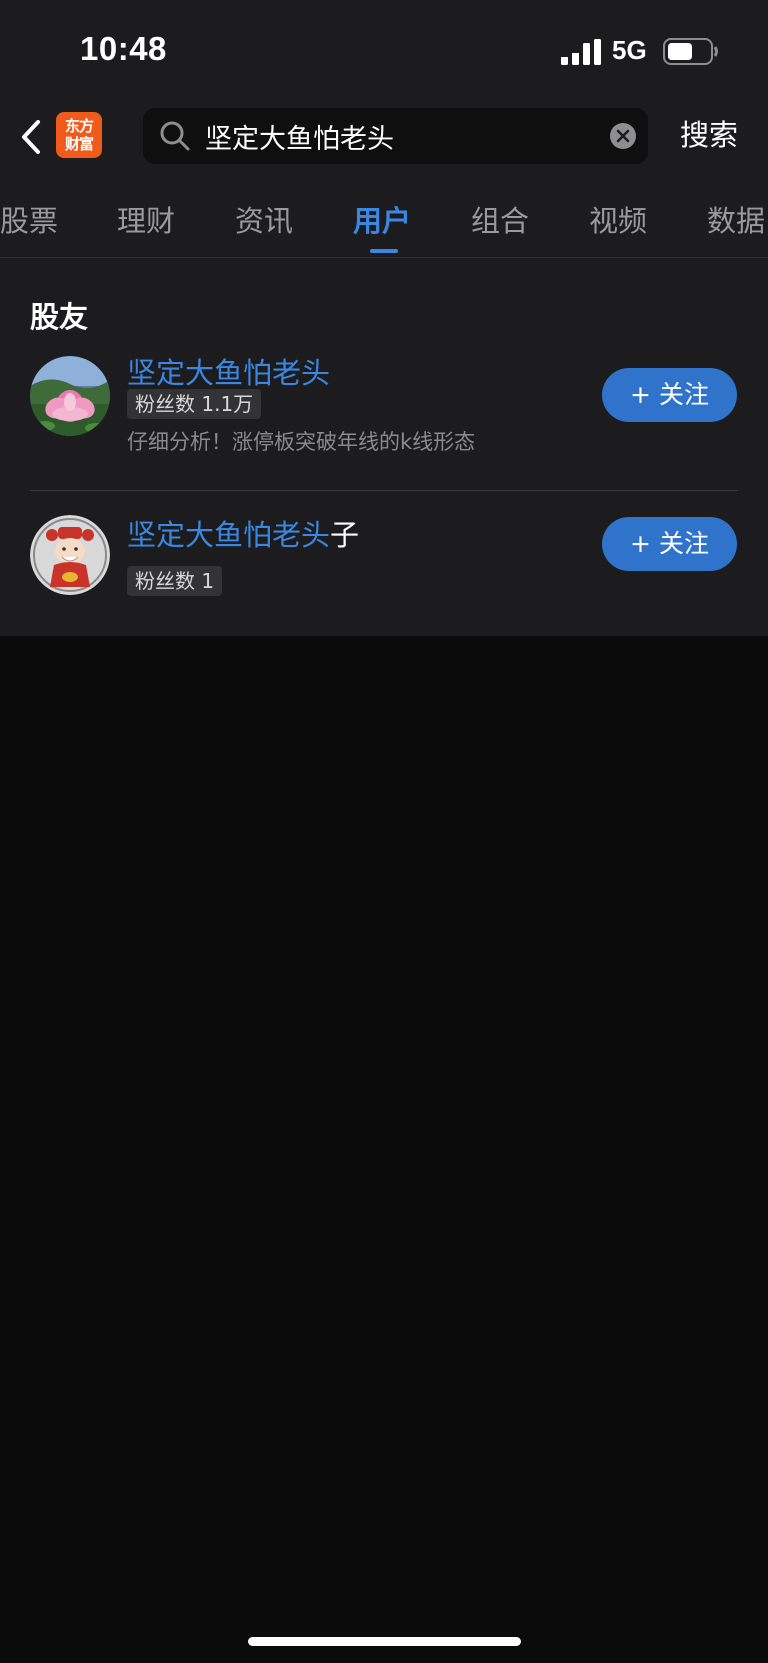 The width and height of the screenshot is (768, 1663). I want to click on user-description: 仔细分析！涨停板突破年线的k线形态, so click(301, 442).